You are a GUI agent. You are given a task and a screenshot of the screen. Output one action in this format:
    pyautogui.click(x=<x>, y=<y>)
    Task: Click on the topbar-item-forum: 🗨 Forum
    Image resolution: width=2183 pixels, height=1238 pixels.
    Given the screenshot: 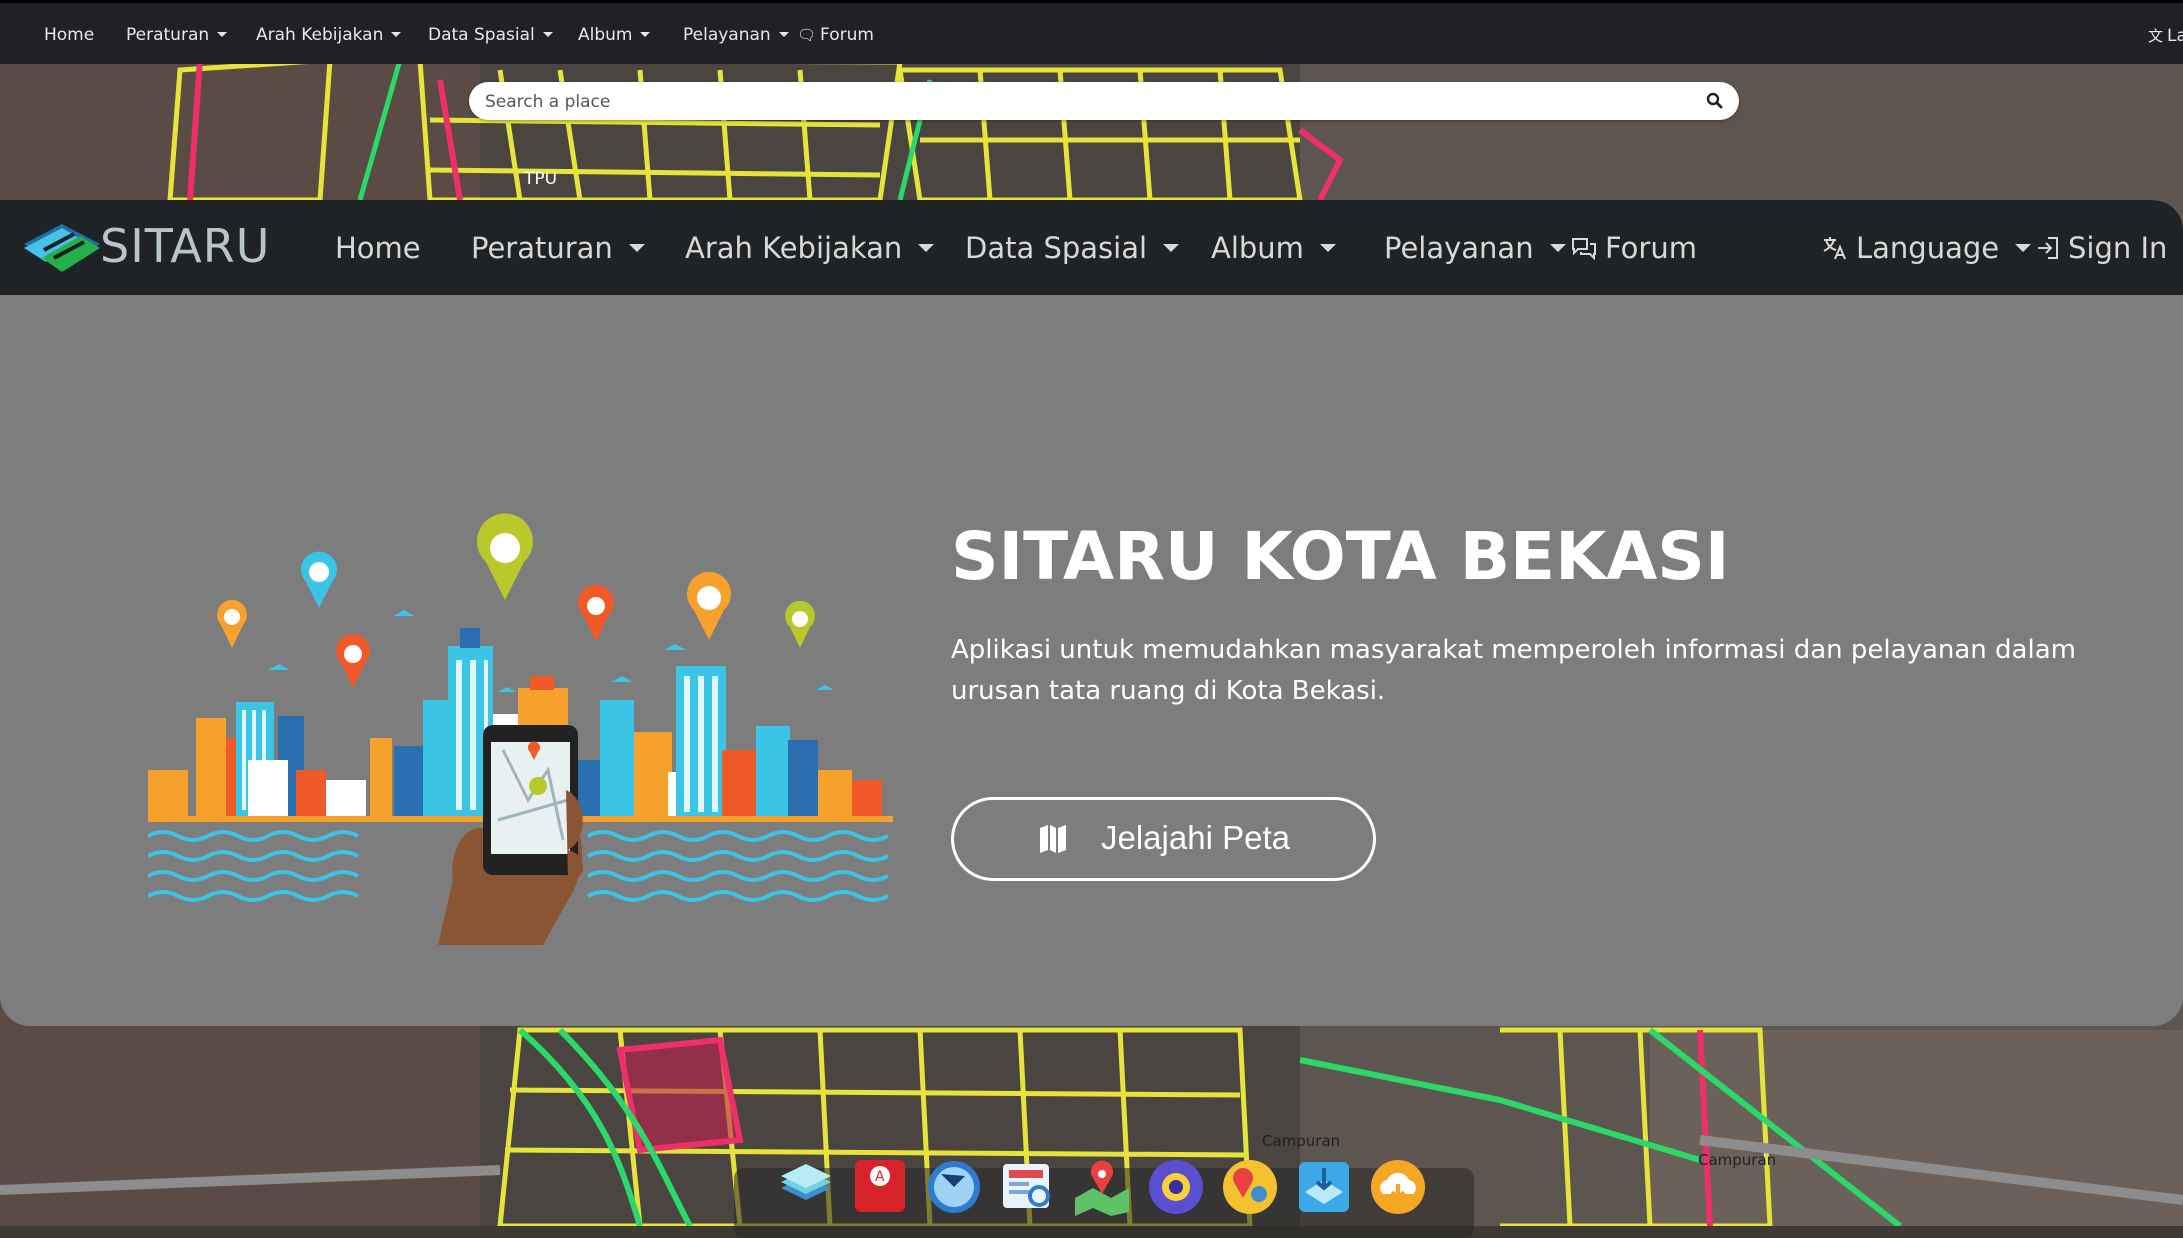 What is the action you would take?
    pyautogui.click(x=835, y=35)
    